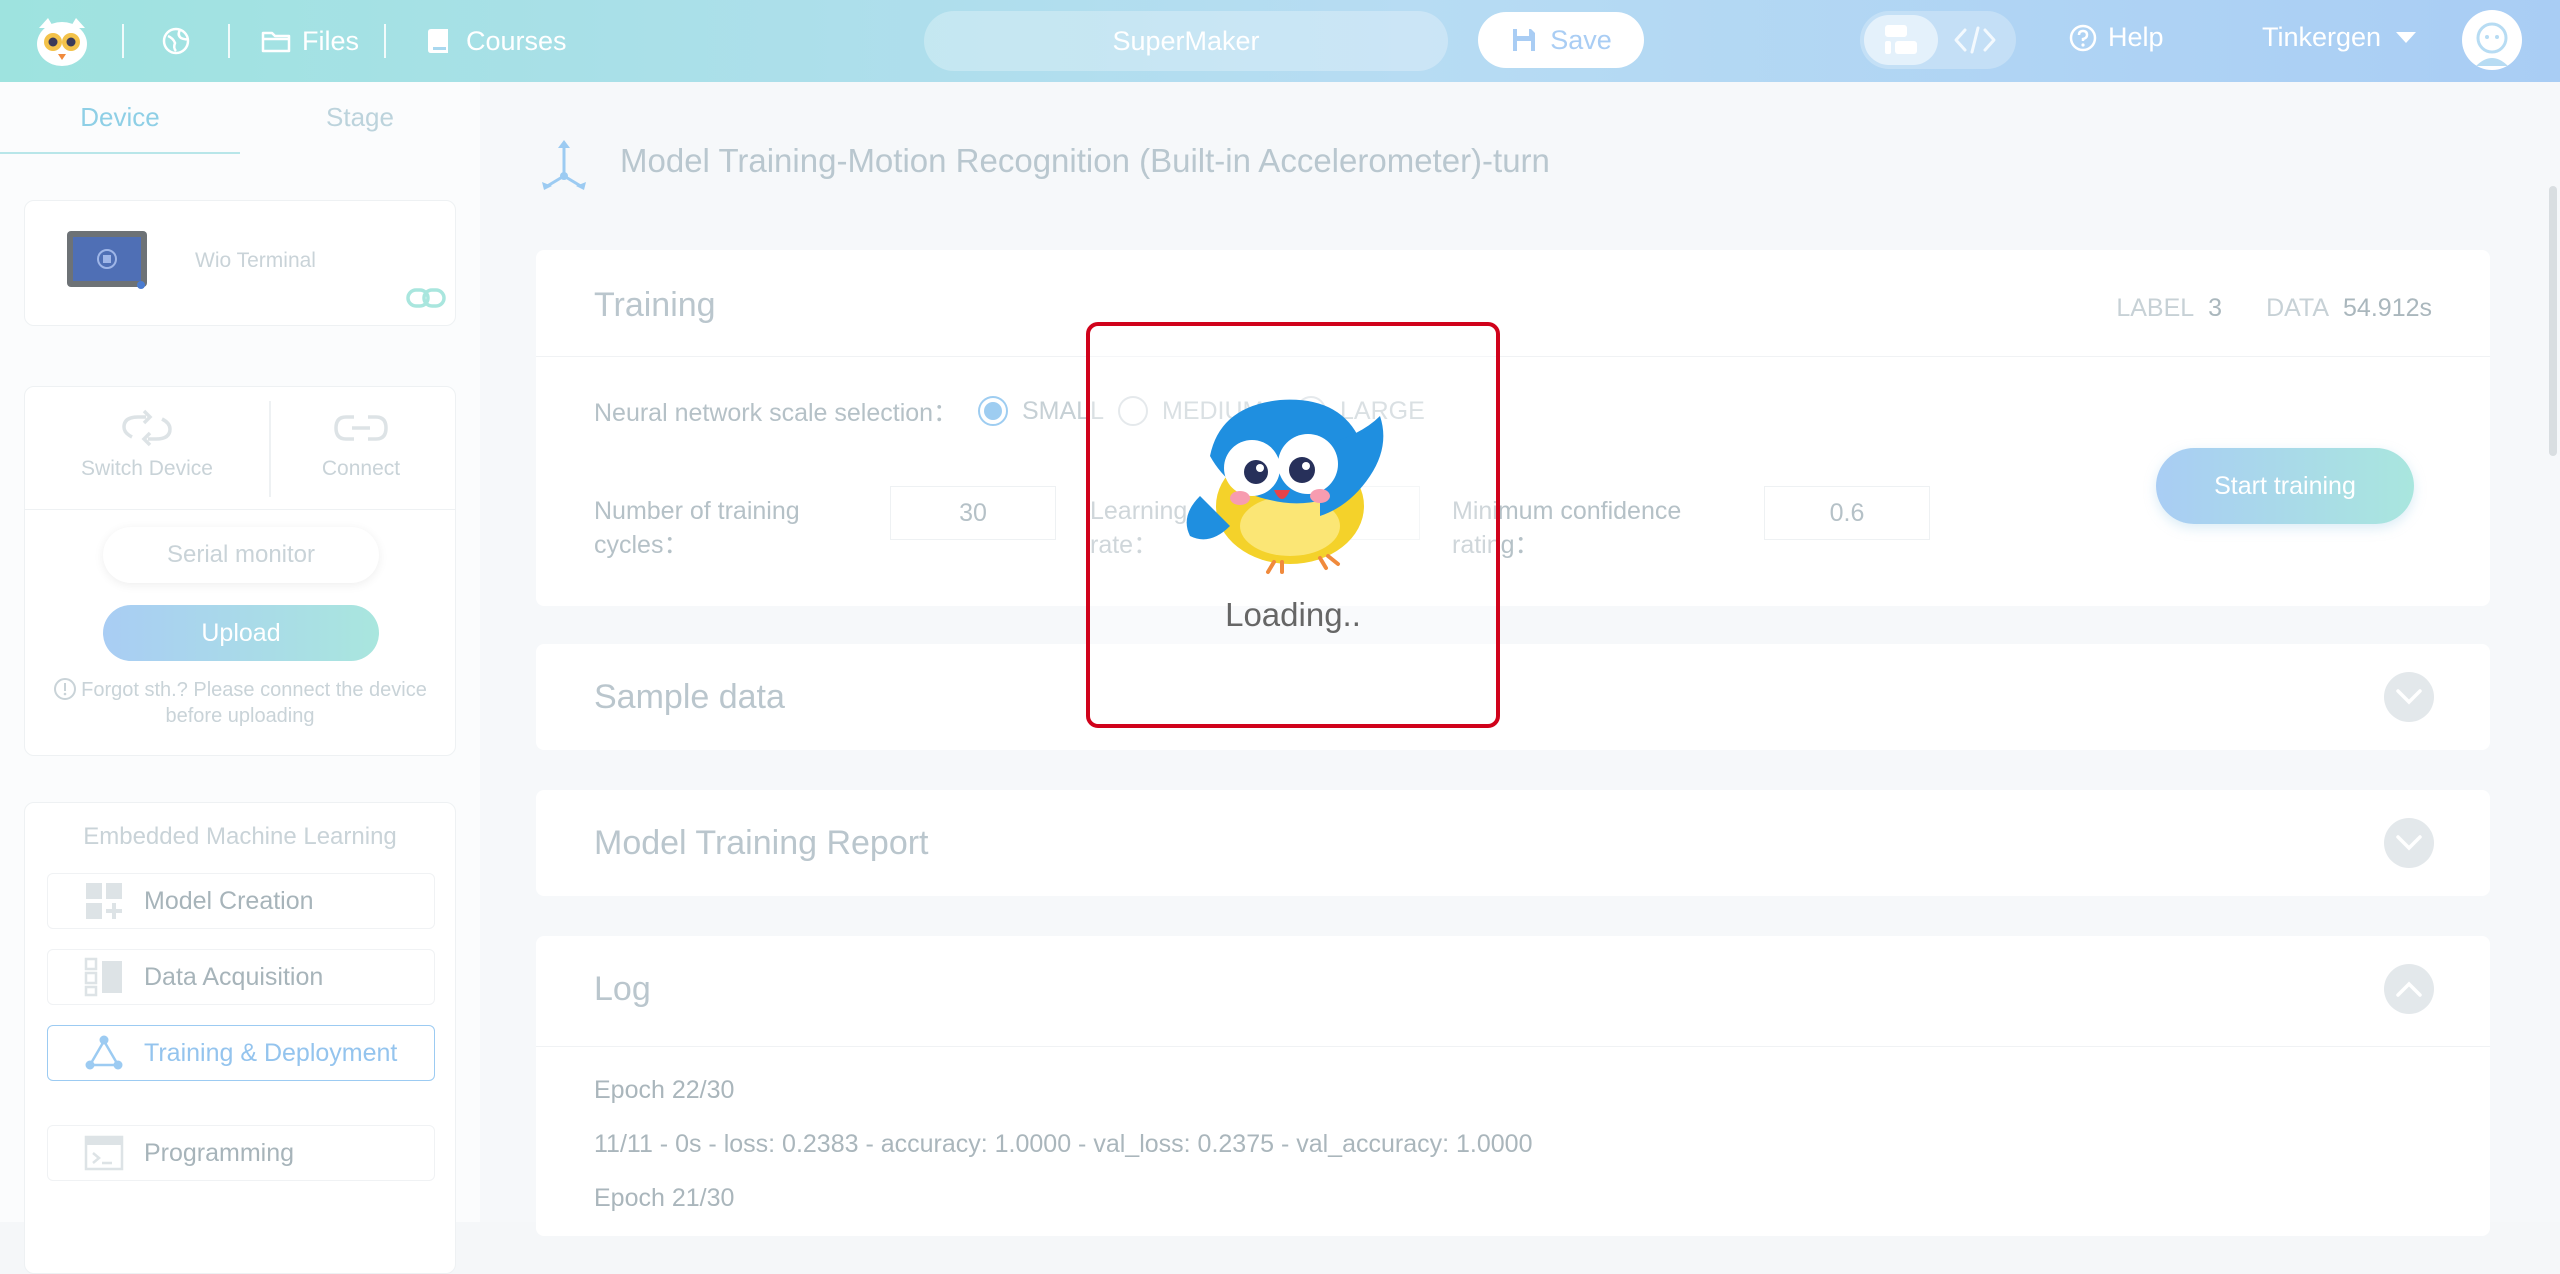 The image size is (2560, 1274). What do you see at coordinates (2553, 321) in the screenshot?
I see `scrollbar-thumb` at bounding box center [2553, 321].